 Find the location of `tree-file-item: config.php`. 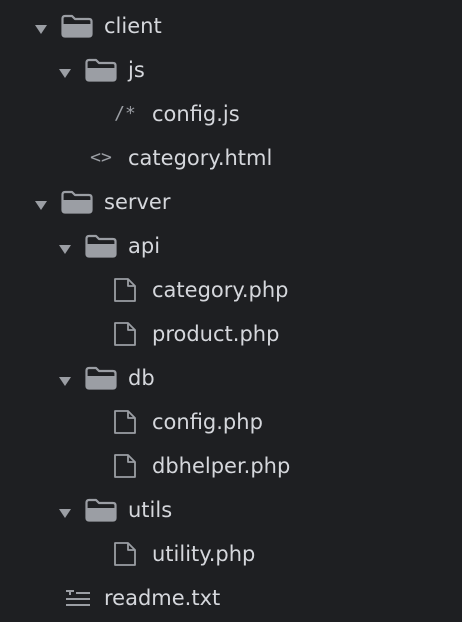

tree-file-item: config.php is located at coordinates (231, 422).